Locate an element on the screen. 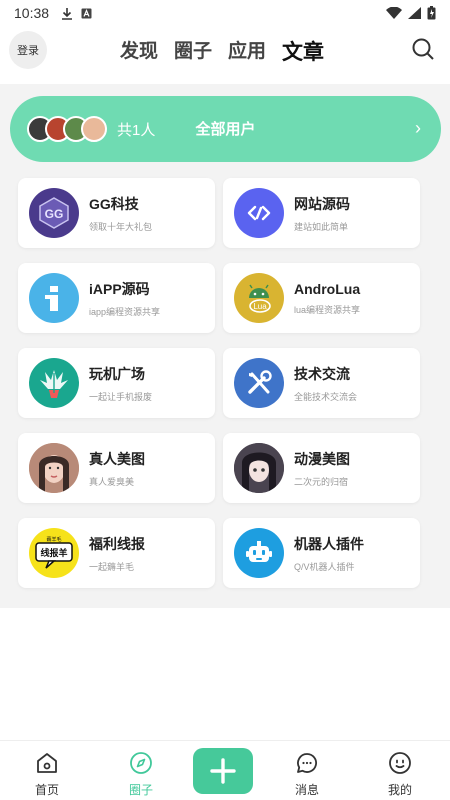  card-desc: 二次元的归宿 is located at coordinates (321, 481).